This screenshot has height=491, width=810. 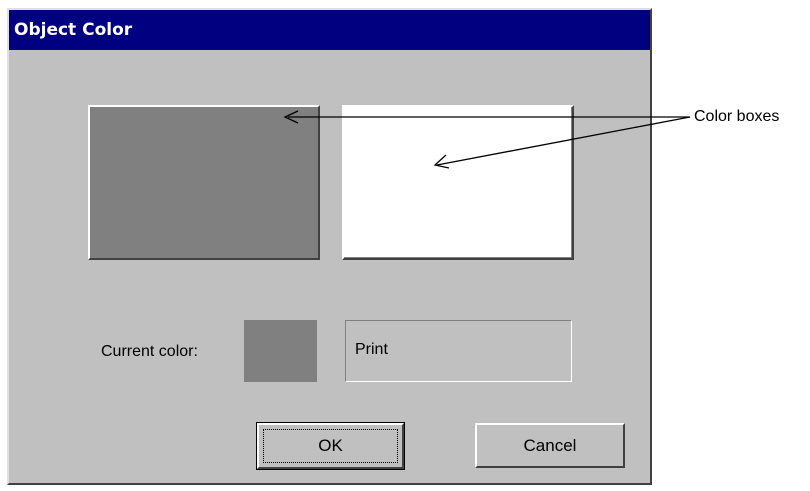 I want to click on callout-arrow-to-white-box, so click(x=563, y=141).